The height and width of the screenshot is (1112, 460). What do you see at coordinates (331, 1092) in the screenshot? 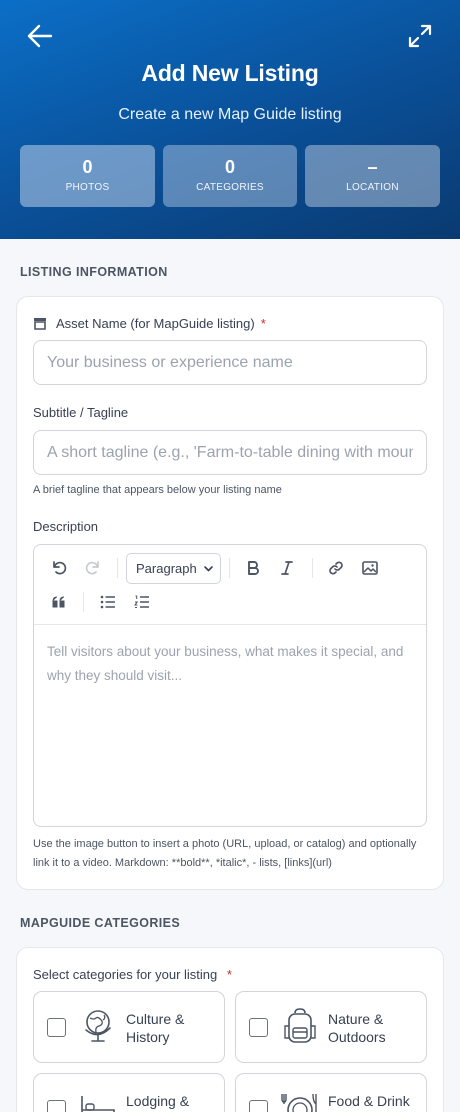
I see `category-option-food-drink: Food & Drink` at bounding box center [331, 1092].